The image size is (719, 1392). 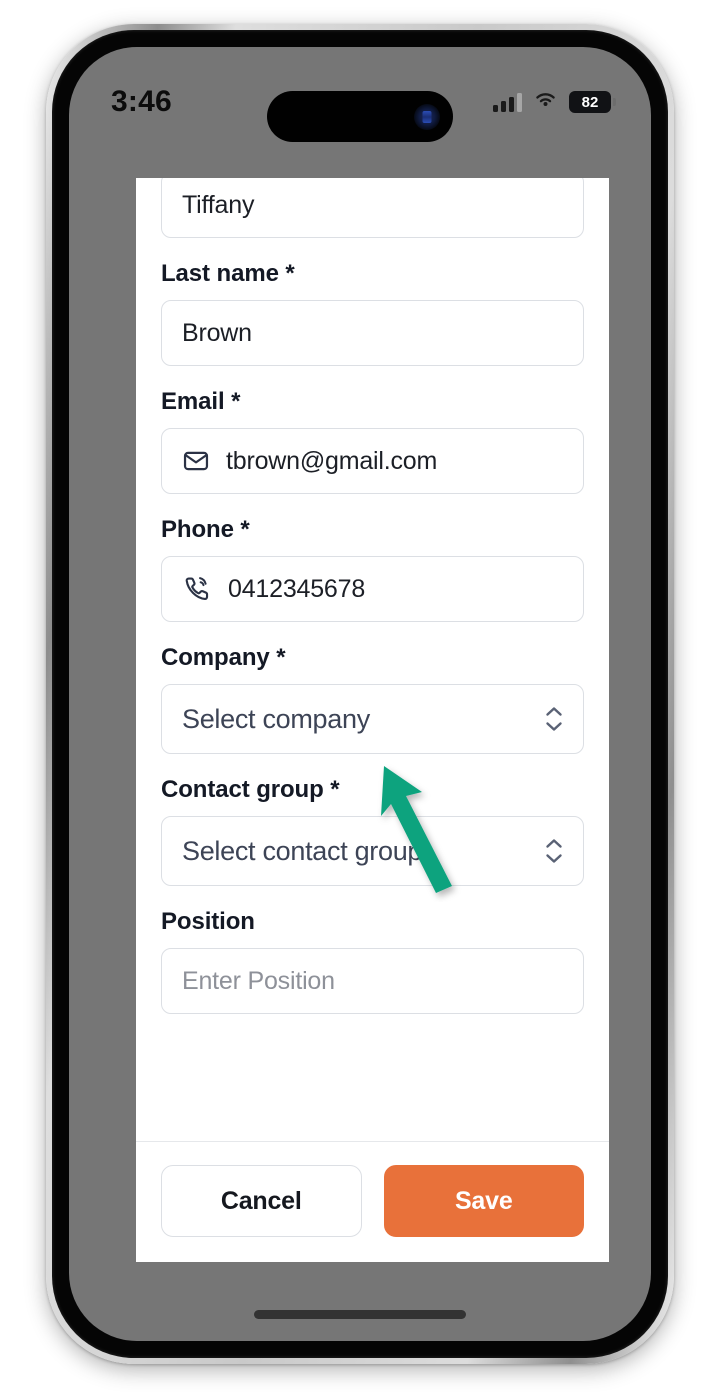 I want to click on battery-level-text: 82, so click(x=590, y=102).